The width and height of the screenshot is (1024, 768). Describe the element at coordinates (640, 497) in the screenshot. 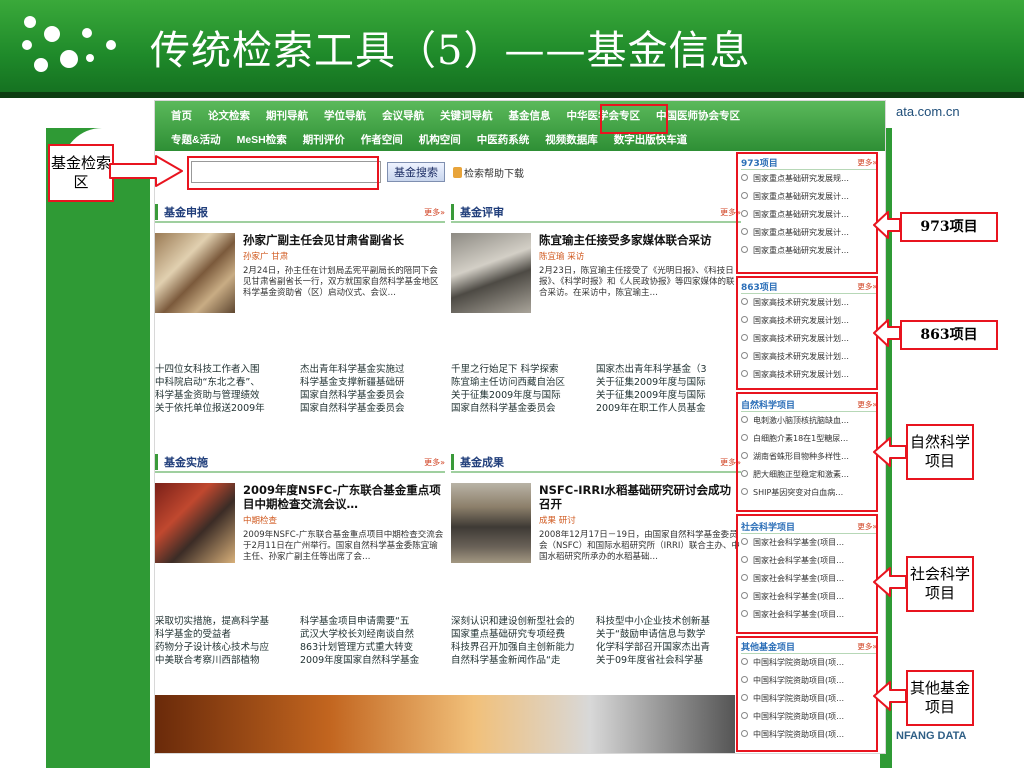

I see `news-headline: NSFC-IRRI水稻基础研究研讨会成功召开` at that location.